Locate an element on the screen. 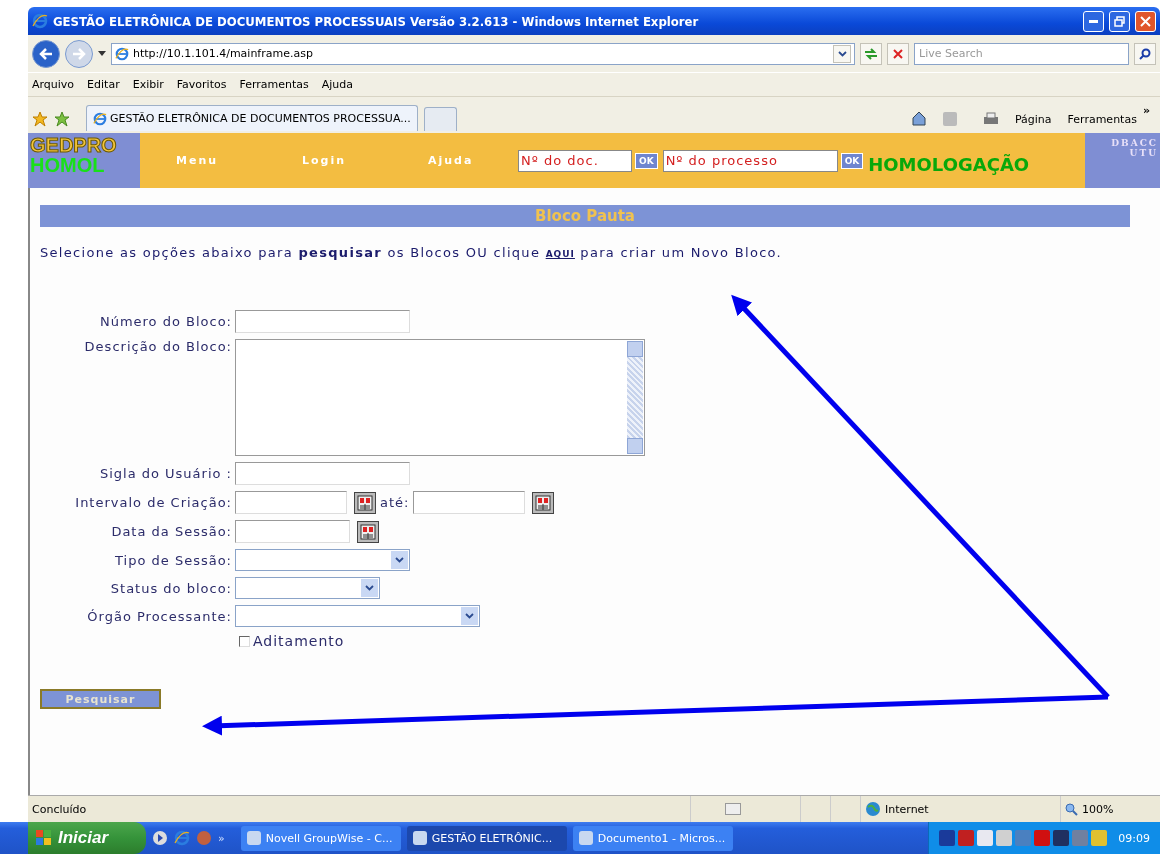 Image resolution: width=1160 pixels, height=854 pixels. command-menu: Ferramentas is located at coordinates (1102, 119).